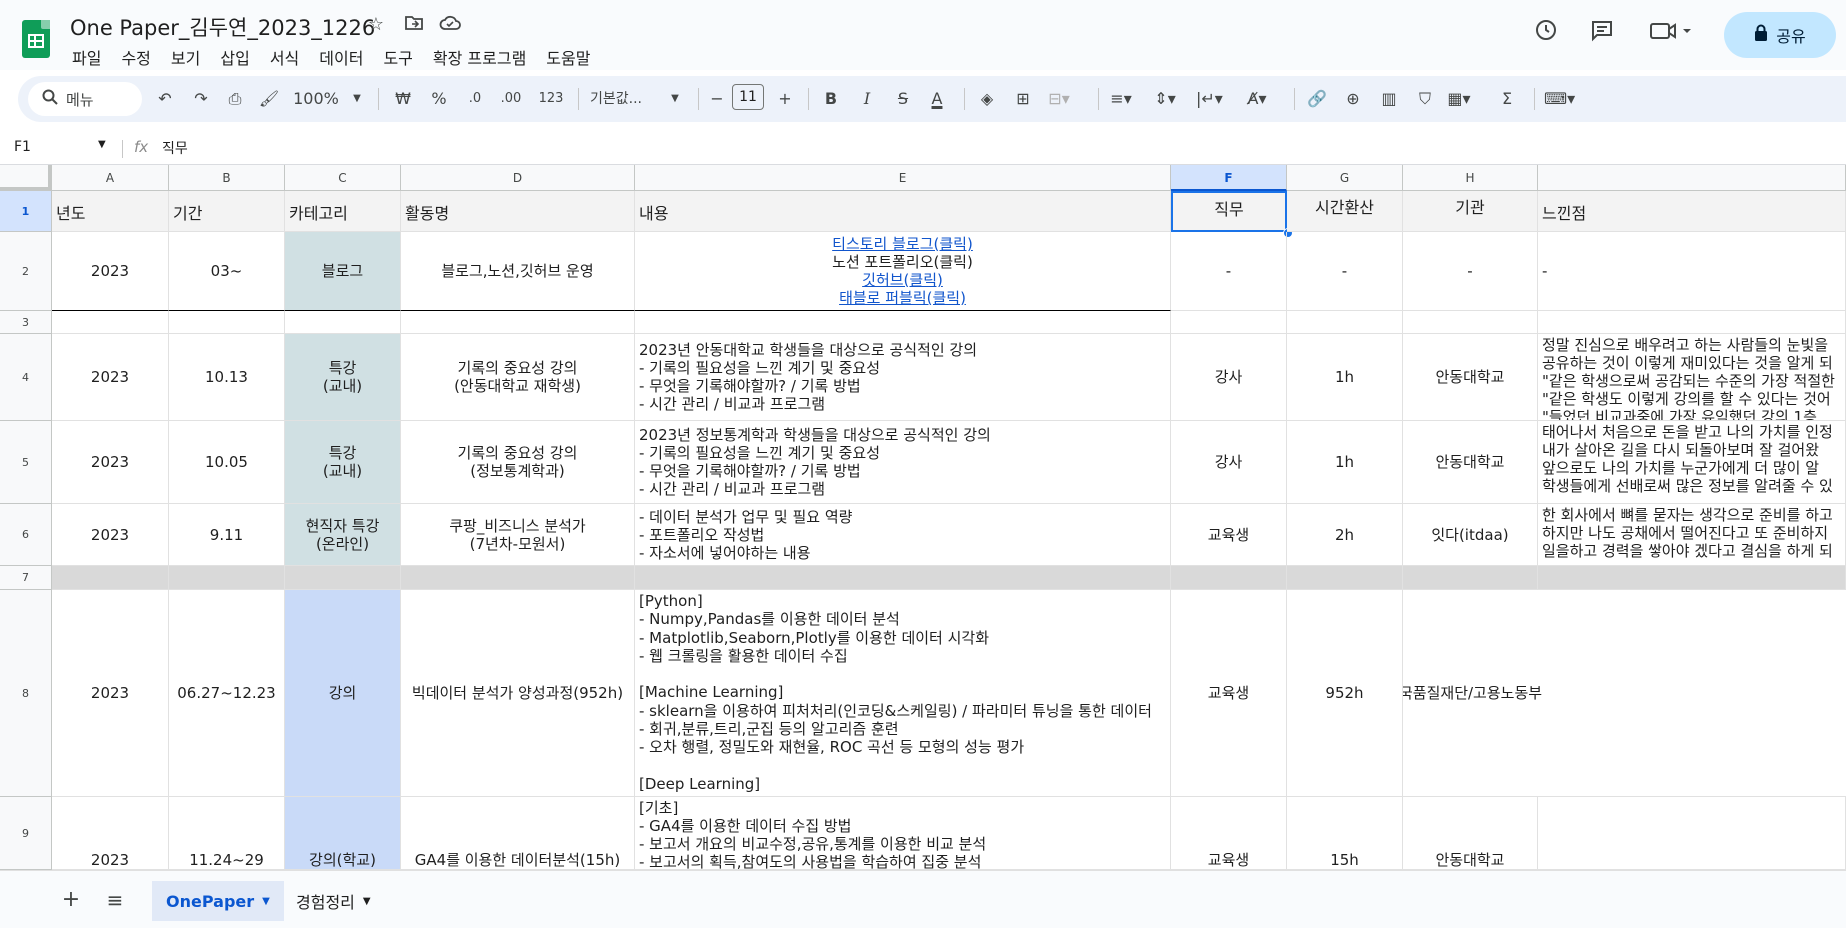 The image size is (1846, 928). I want to click on cell-f3, so click(1229, 322).